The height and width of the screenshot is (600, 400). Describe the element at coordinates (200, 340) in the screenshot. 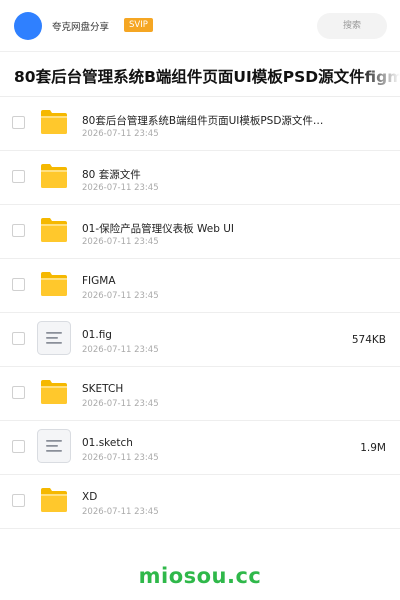

I see `list-item: 01.fig 2026-07-11 23:45 574KB` at that location.